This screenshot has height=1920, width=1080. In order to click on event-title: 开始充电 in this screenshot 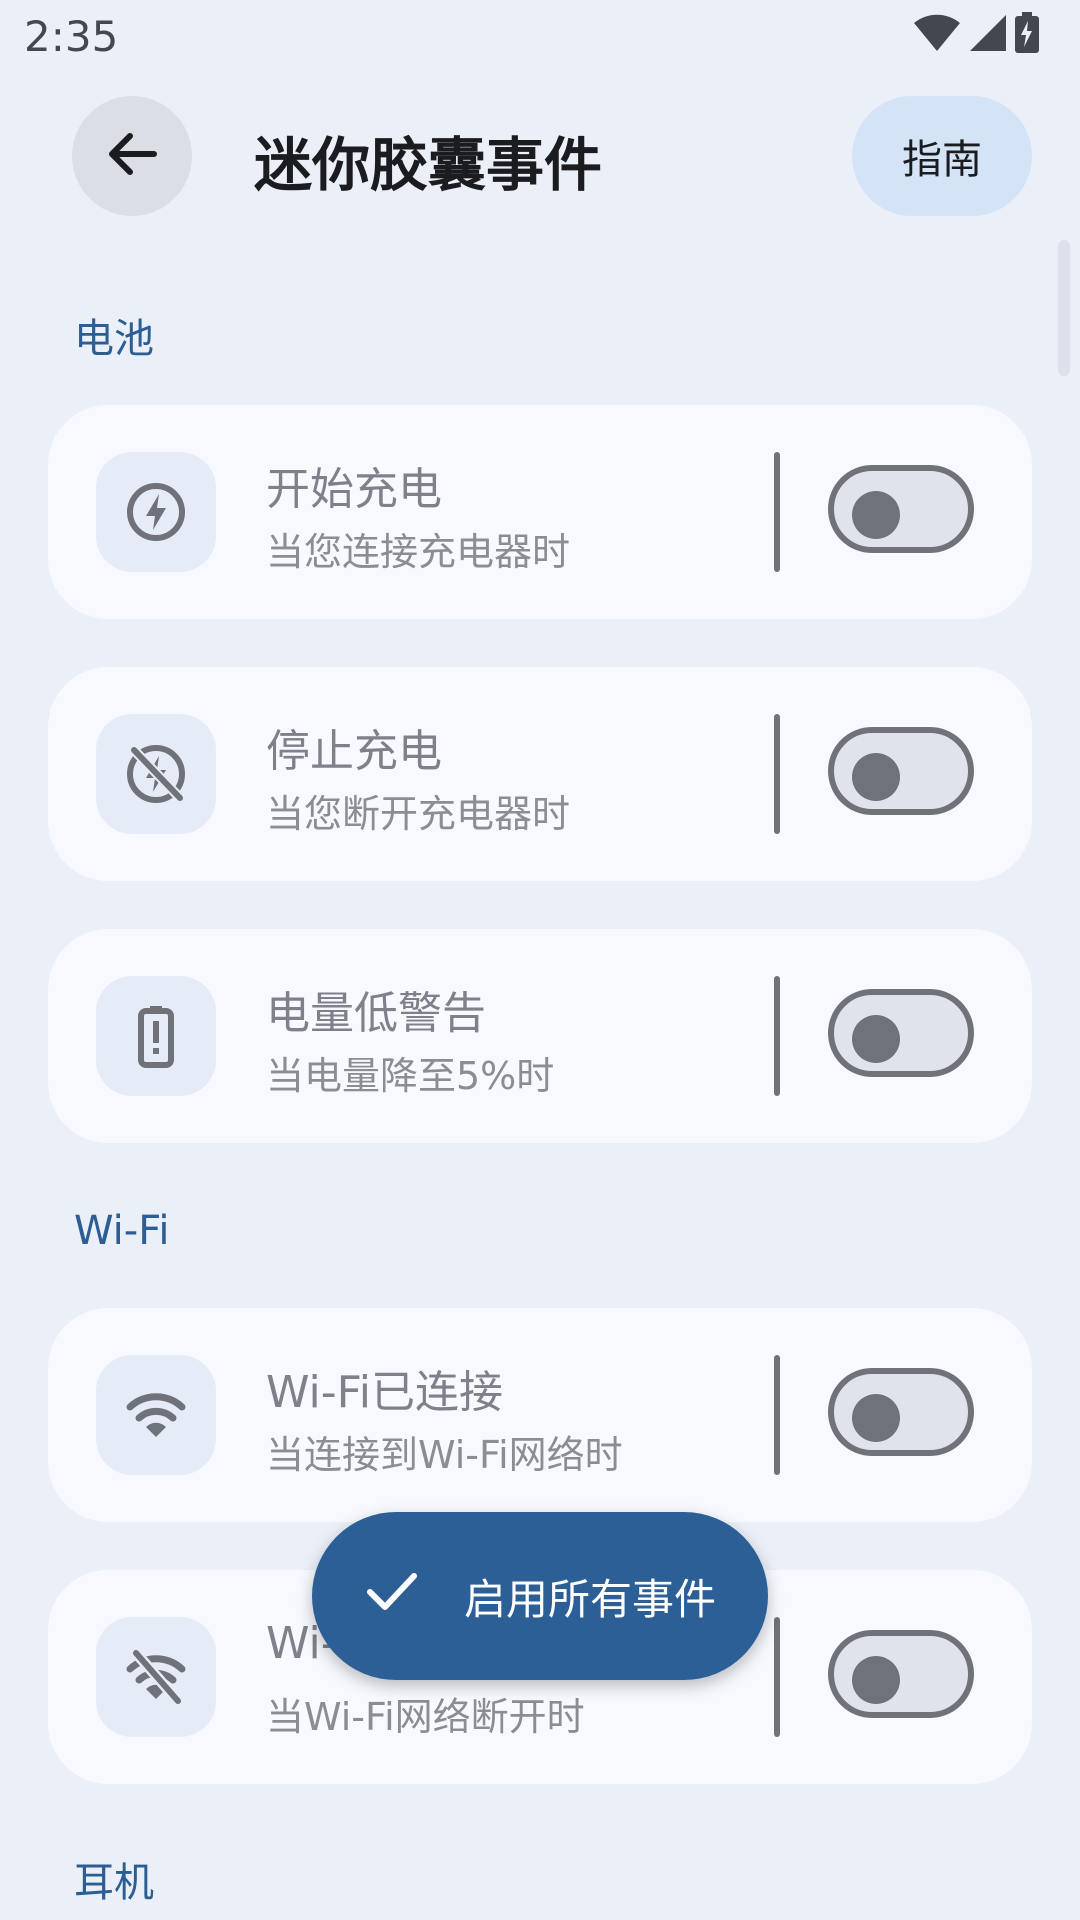, I will do `click(354, 489)`.